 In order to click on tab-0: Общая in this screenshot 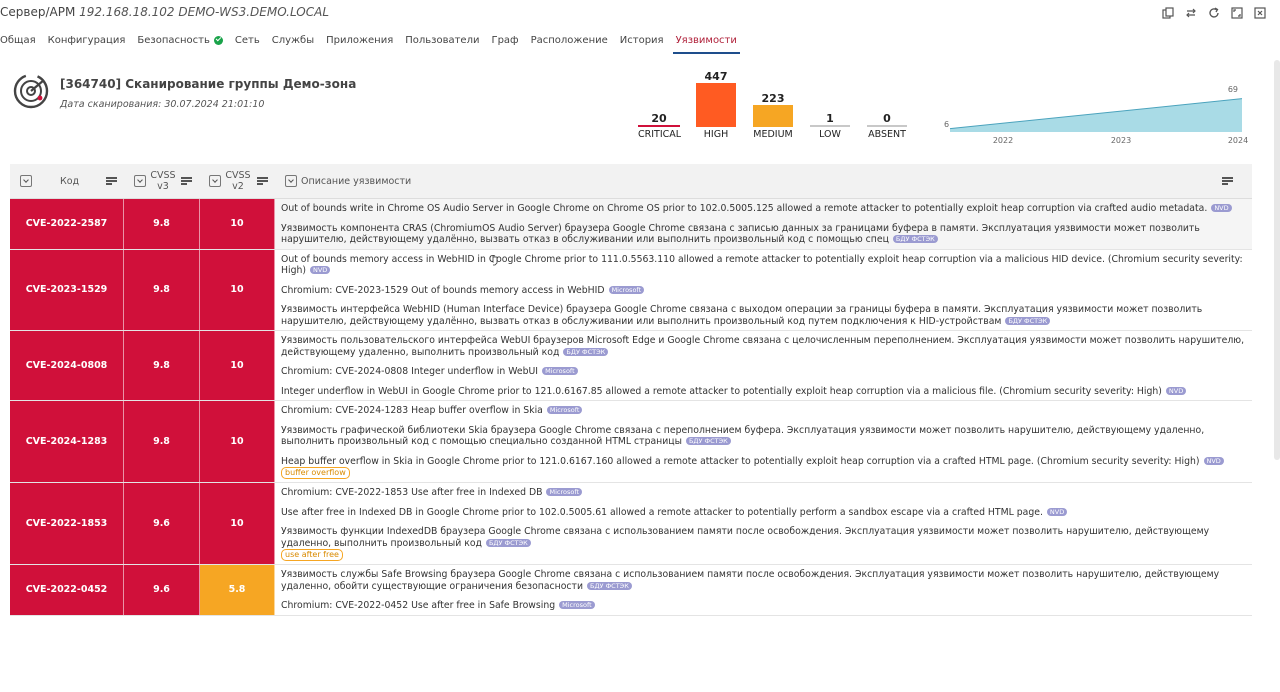, I will do `click(18, 44)`.